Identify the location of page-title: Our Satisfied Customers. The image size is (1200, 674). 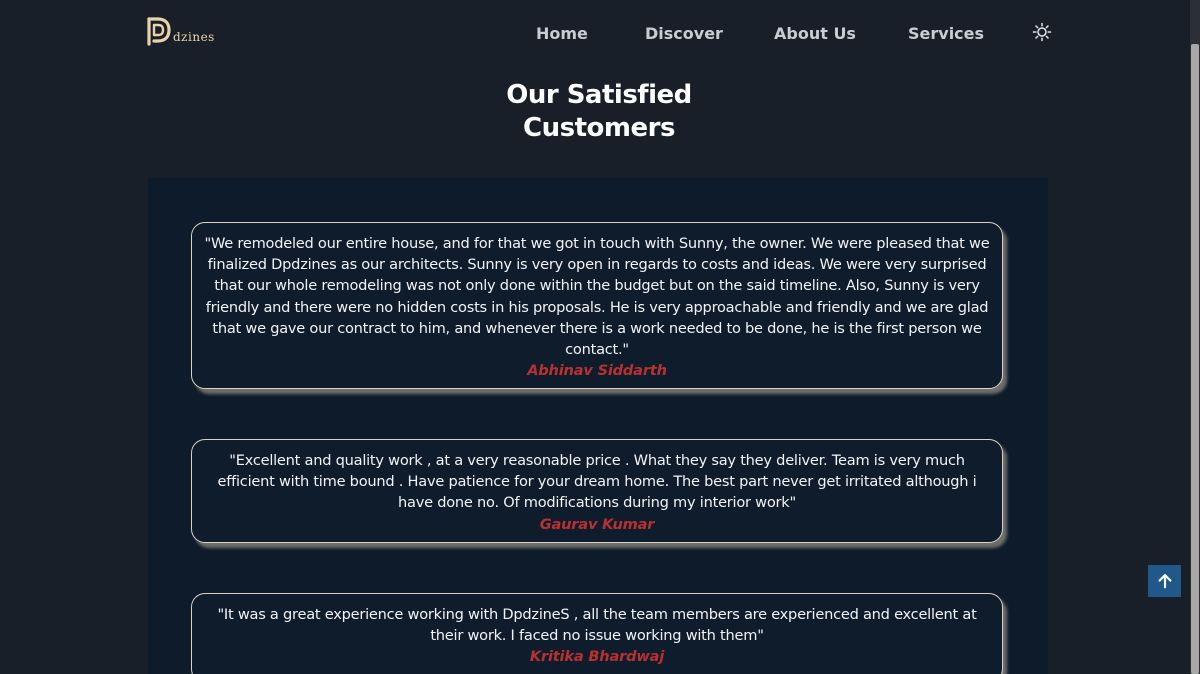
(599, 112).